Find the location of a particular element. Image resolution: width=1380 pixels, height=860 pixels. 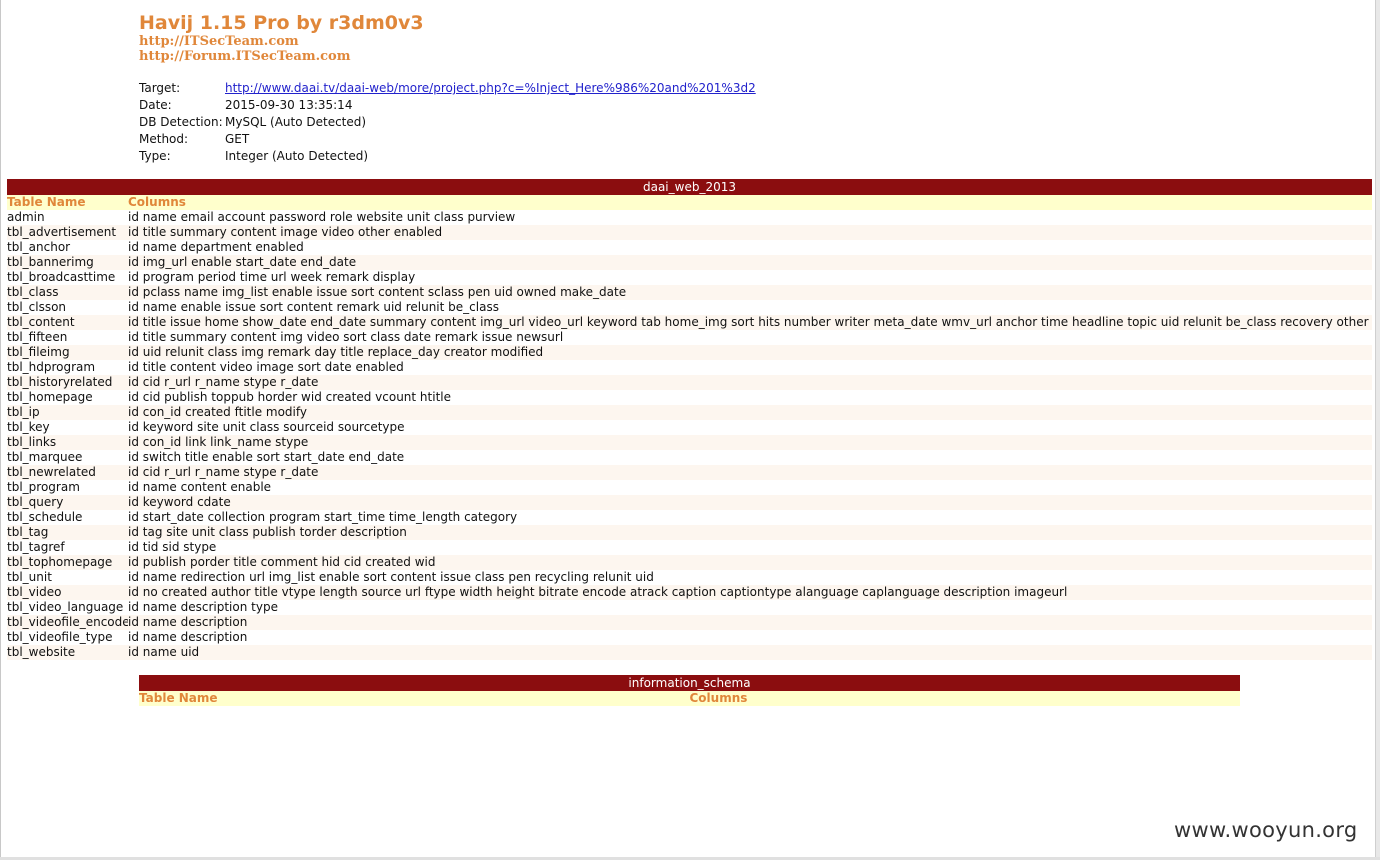

table-name-cell: tbl_tag is located at coordinates (67, 532).